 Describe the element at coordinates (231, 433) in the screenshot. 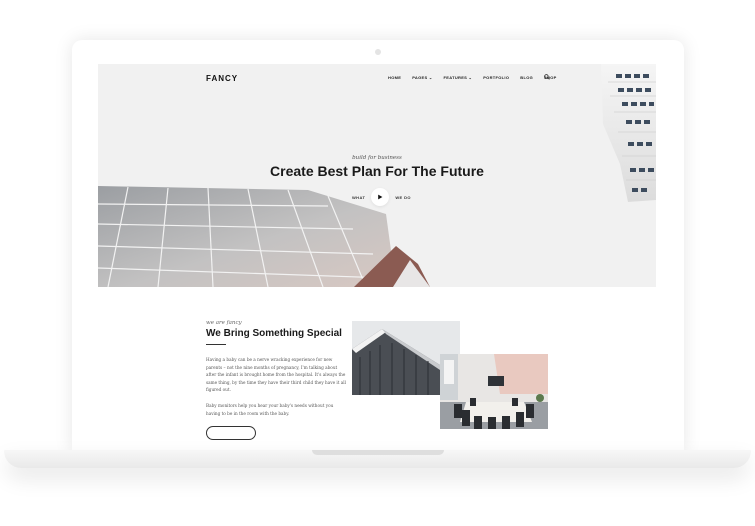

I see `read-more-button` at that location.